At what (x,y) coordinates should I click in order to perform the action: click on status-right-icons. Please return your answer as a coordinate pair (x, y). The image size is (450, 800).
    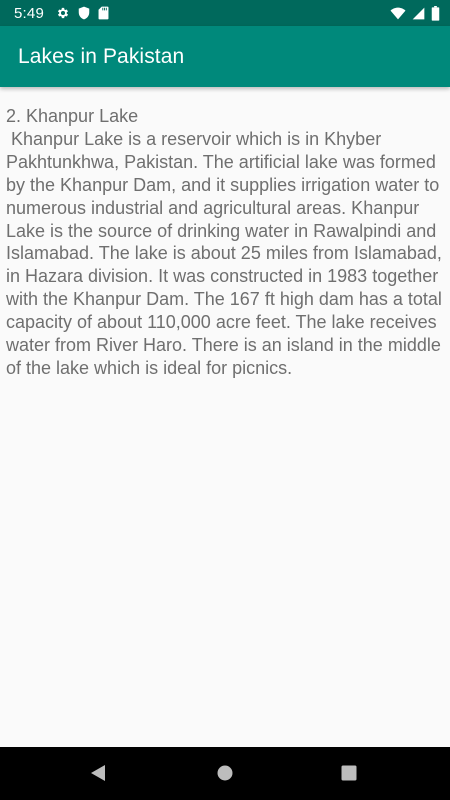
    Looking at the image, I should click on (415, 13).